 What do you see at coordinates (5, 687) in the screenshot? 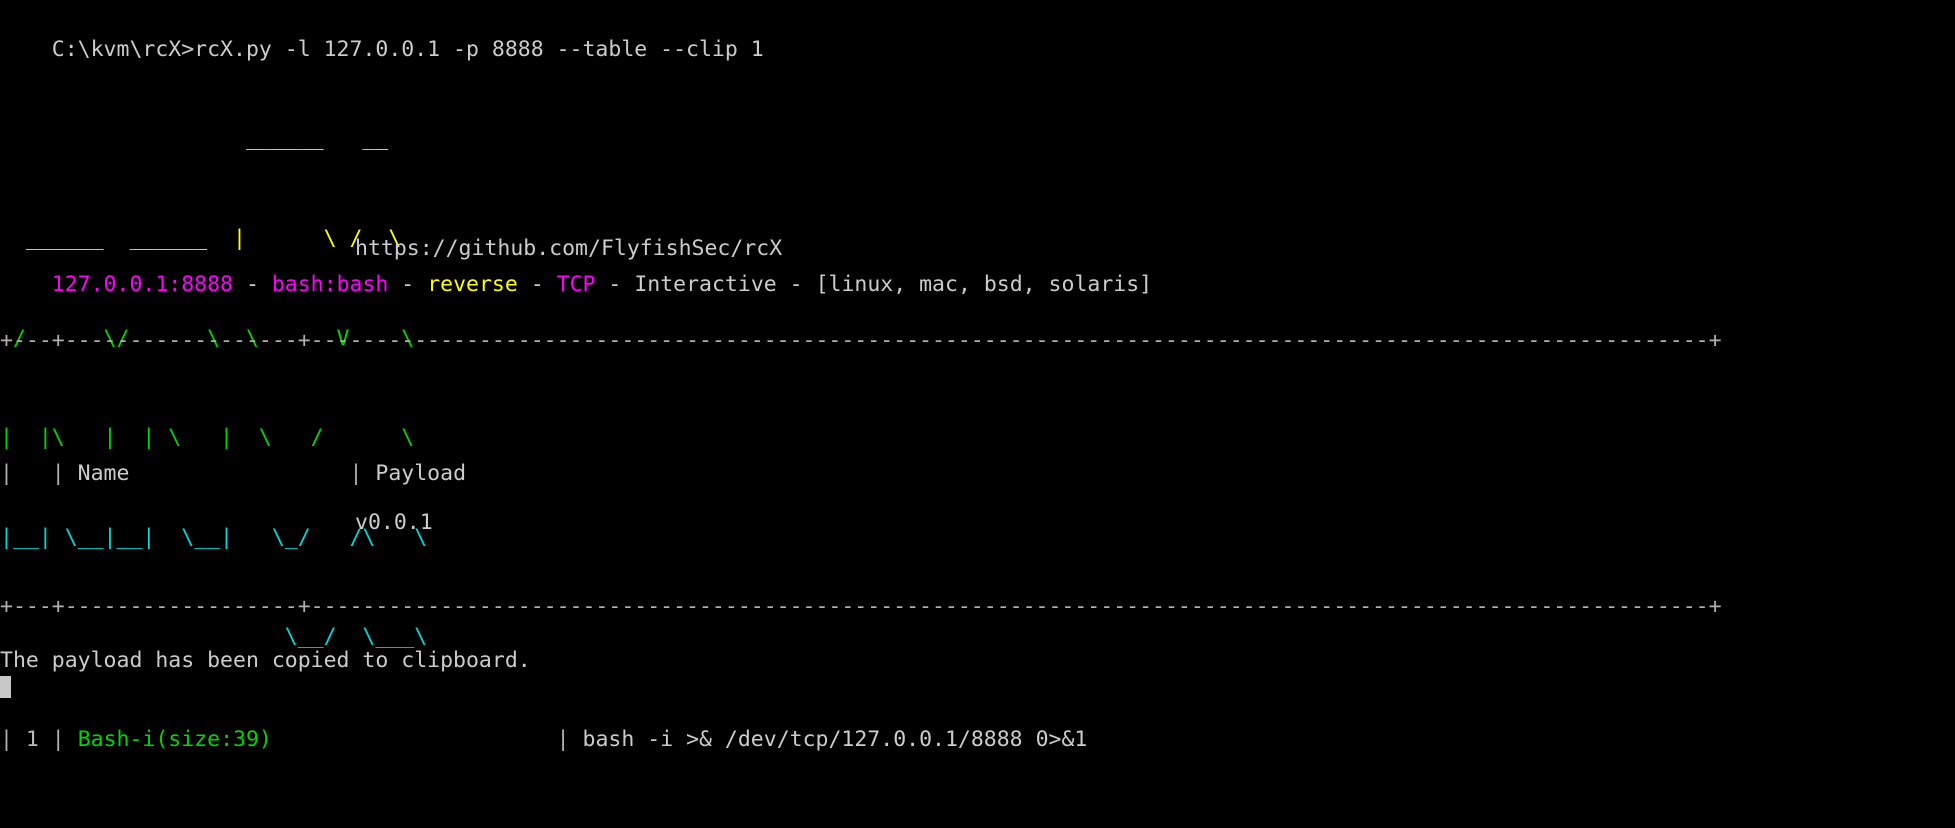
I see `terminal-cursor` at bounding box center [5, 687].